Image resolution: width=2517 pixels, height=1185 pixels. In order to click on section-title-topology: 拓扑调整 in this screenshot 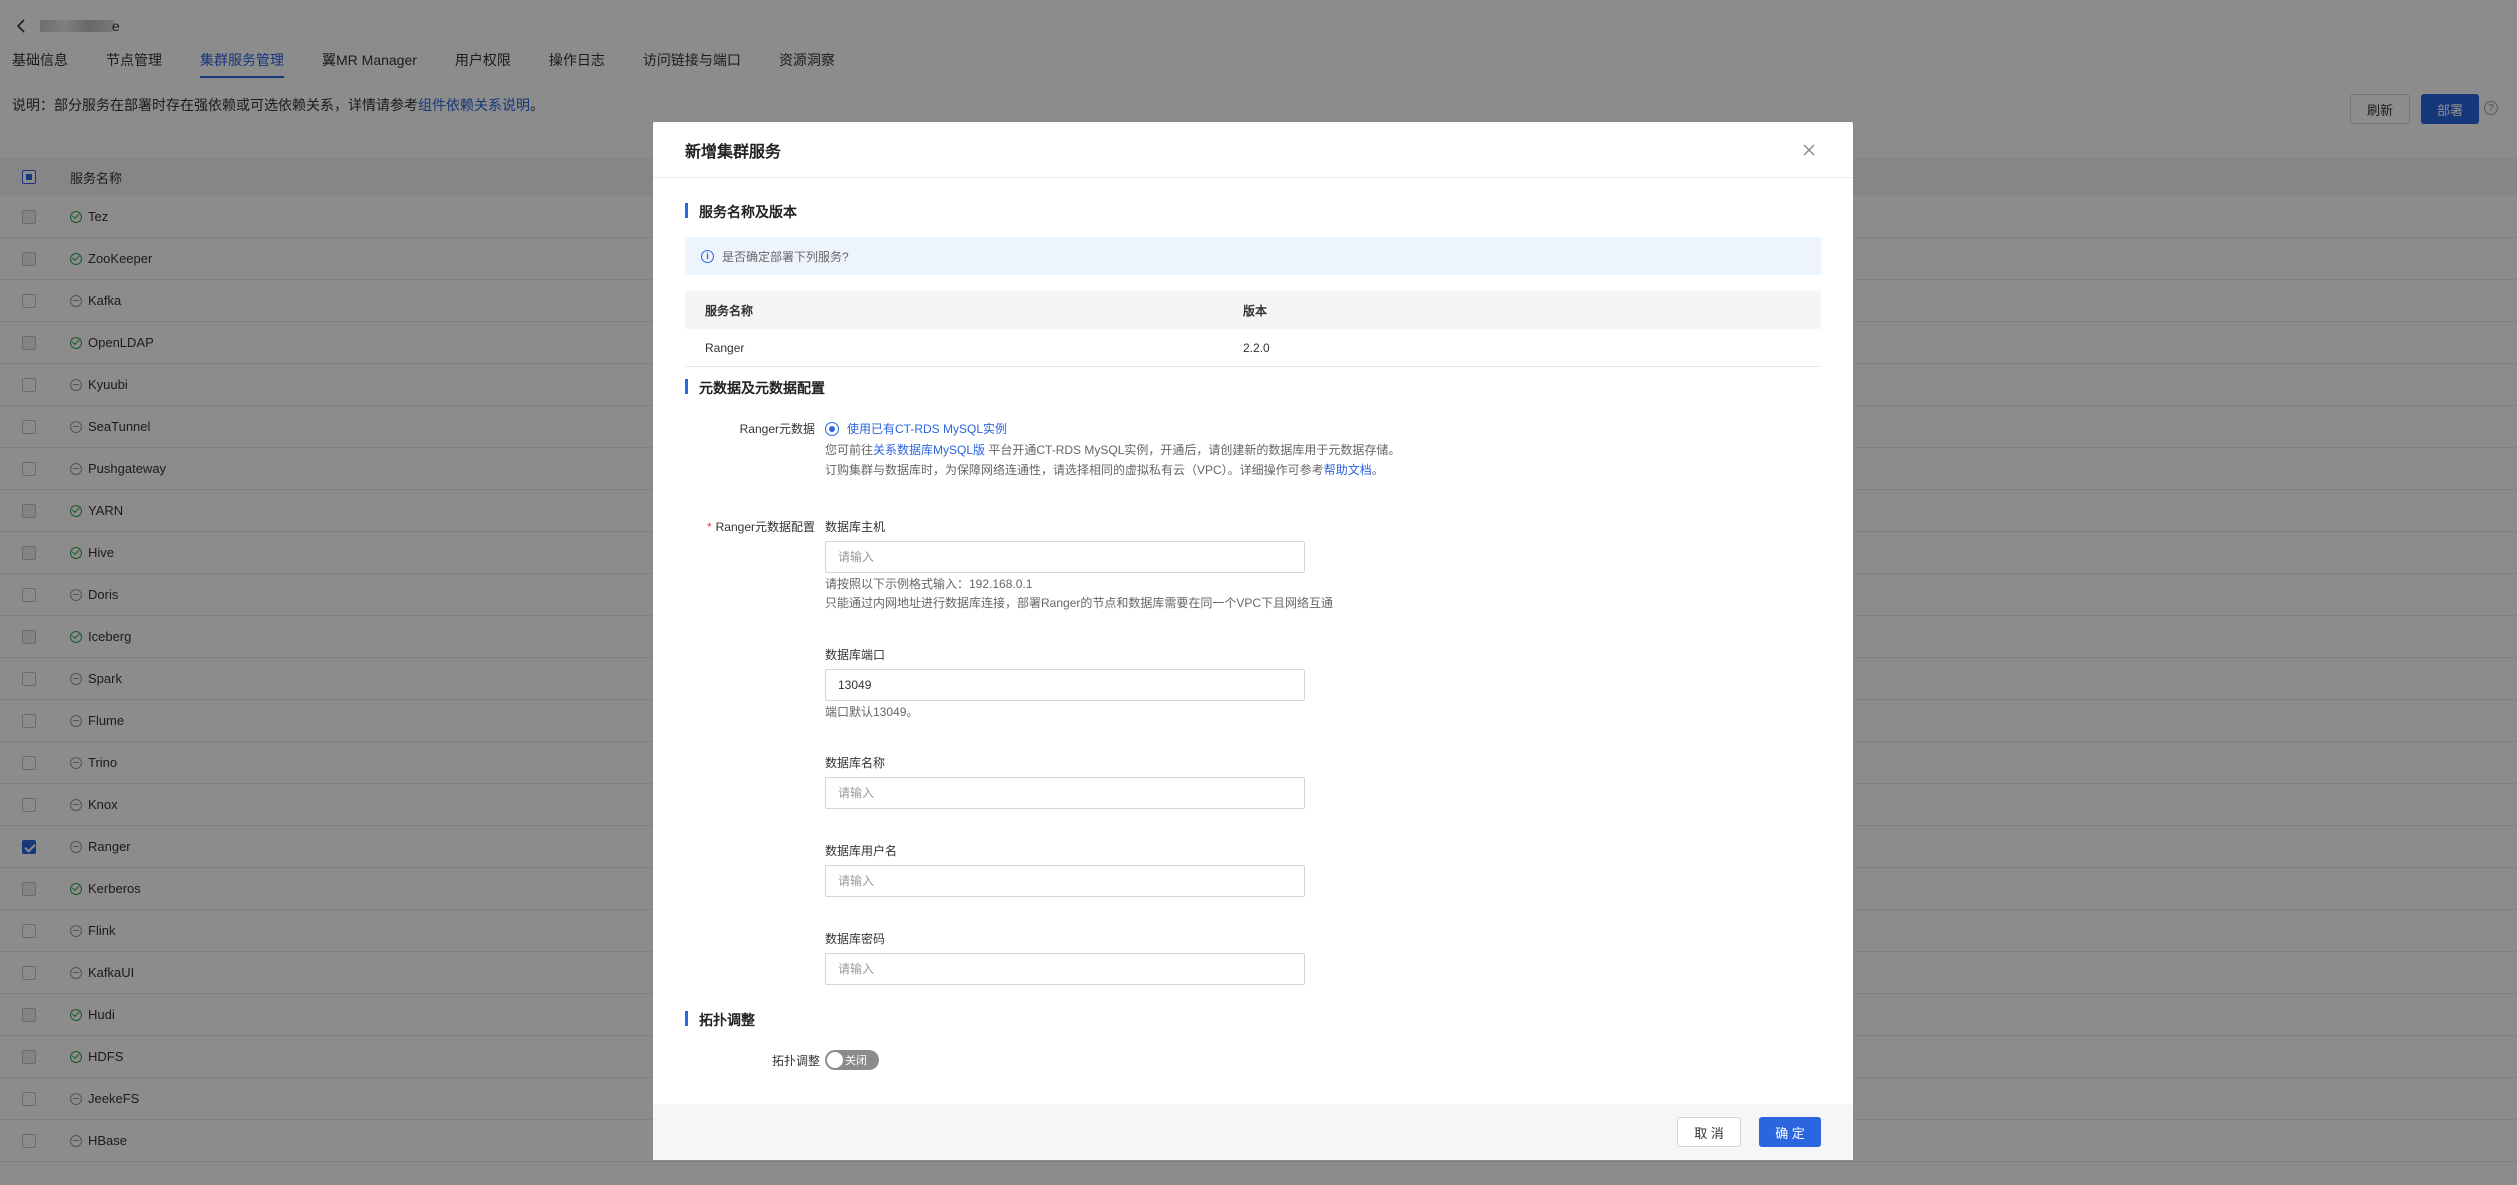, I will do `click(720, 1020)`.